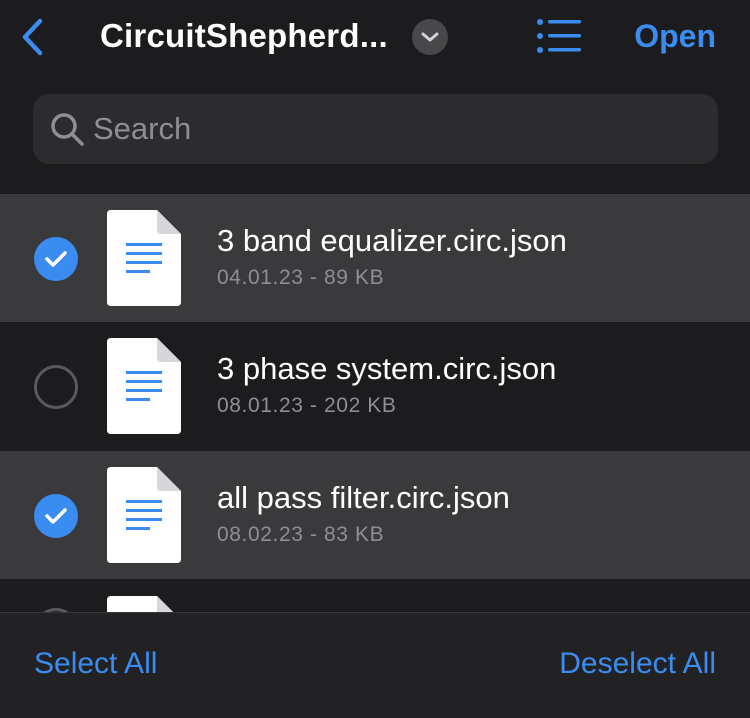 This screenshot has width=750, height=718. What do you see at coordinates (56, 387) in the screenshot?
I see `checkmark-unselected-icon` at bounding box center [56, 387].